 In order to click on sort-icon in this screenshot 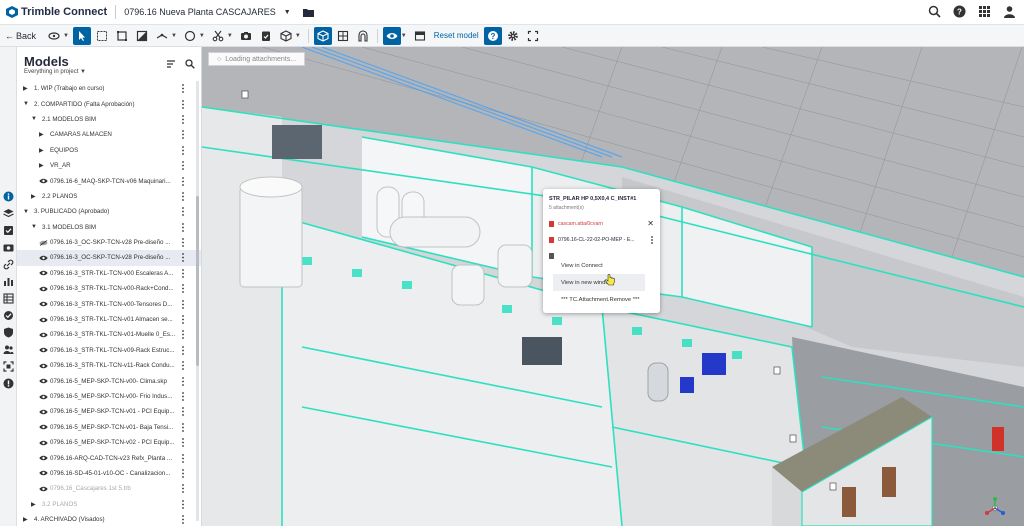, I will do `click(171, 64)`.